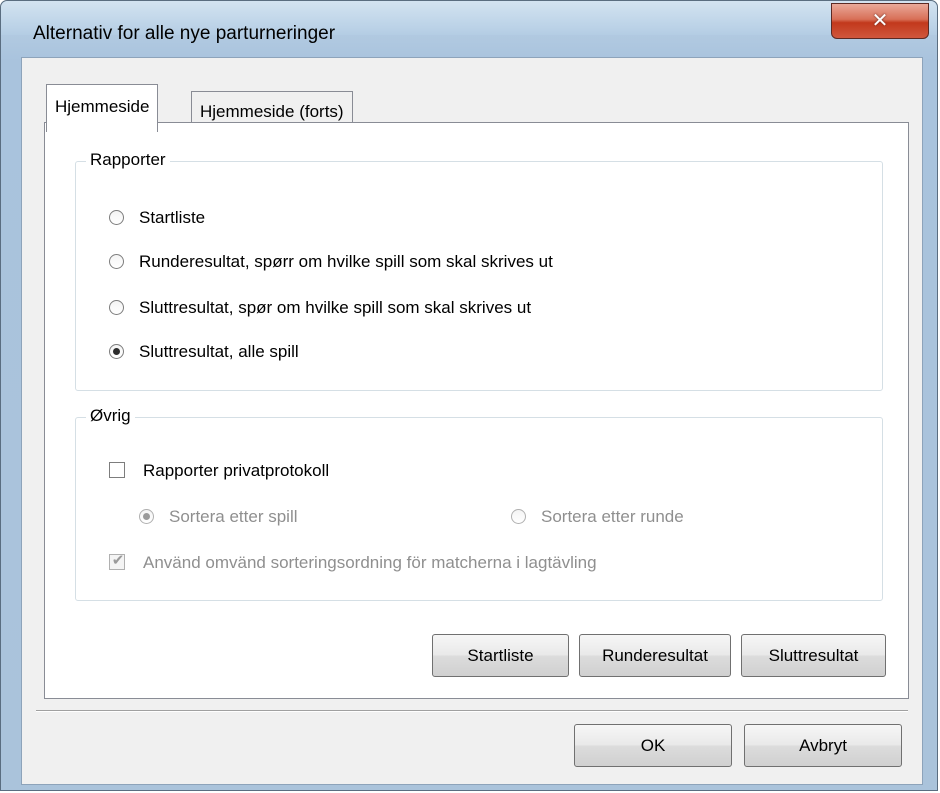 The width and height of the screenshot is (940, 793). I want to click on radio-sortera-runde: Sortera etter runde, so click(597, 517).